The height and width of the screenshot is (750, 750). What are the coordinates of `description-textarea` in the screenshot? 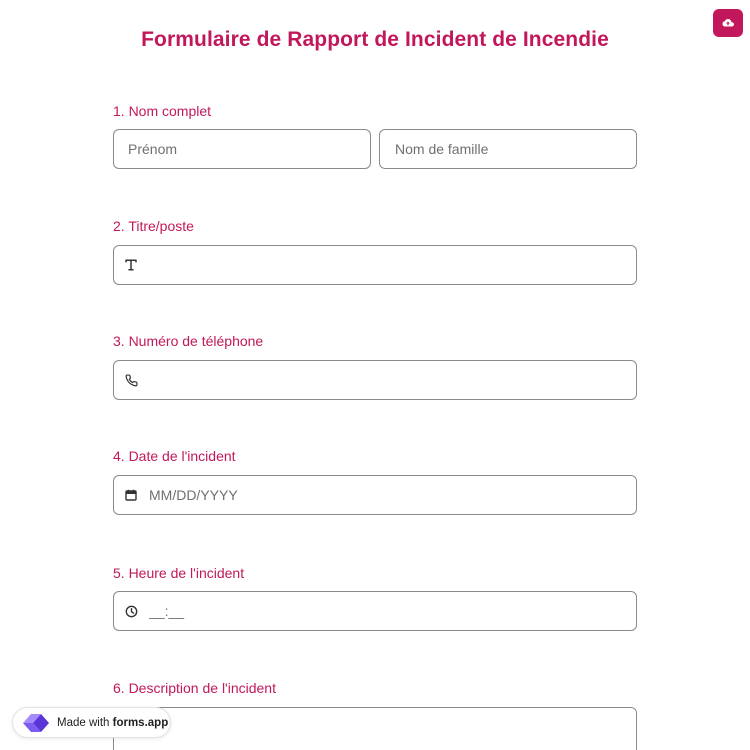 It's located at (375, 729).